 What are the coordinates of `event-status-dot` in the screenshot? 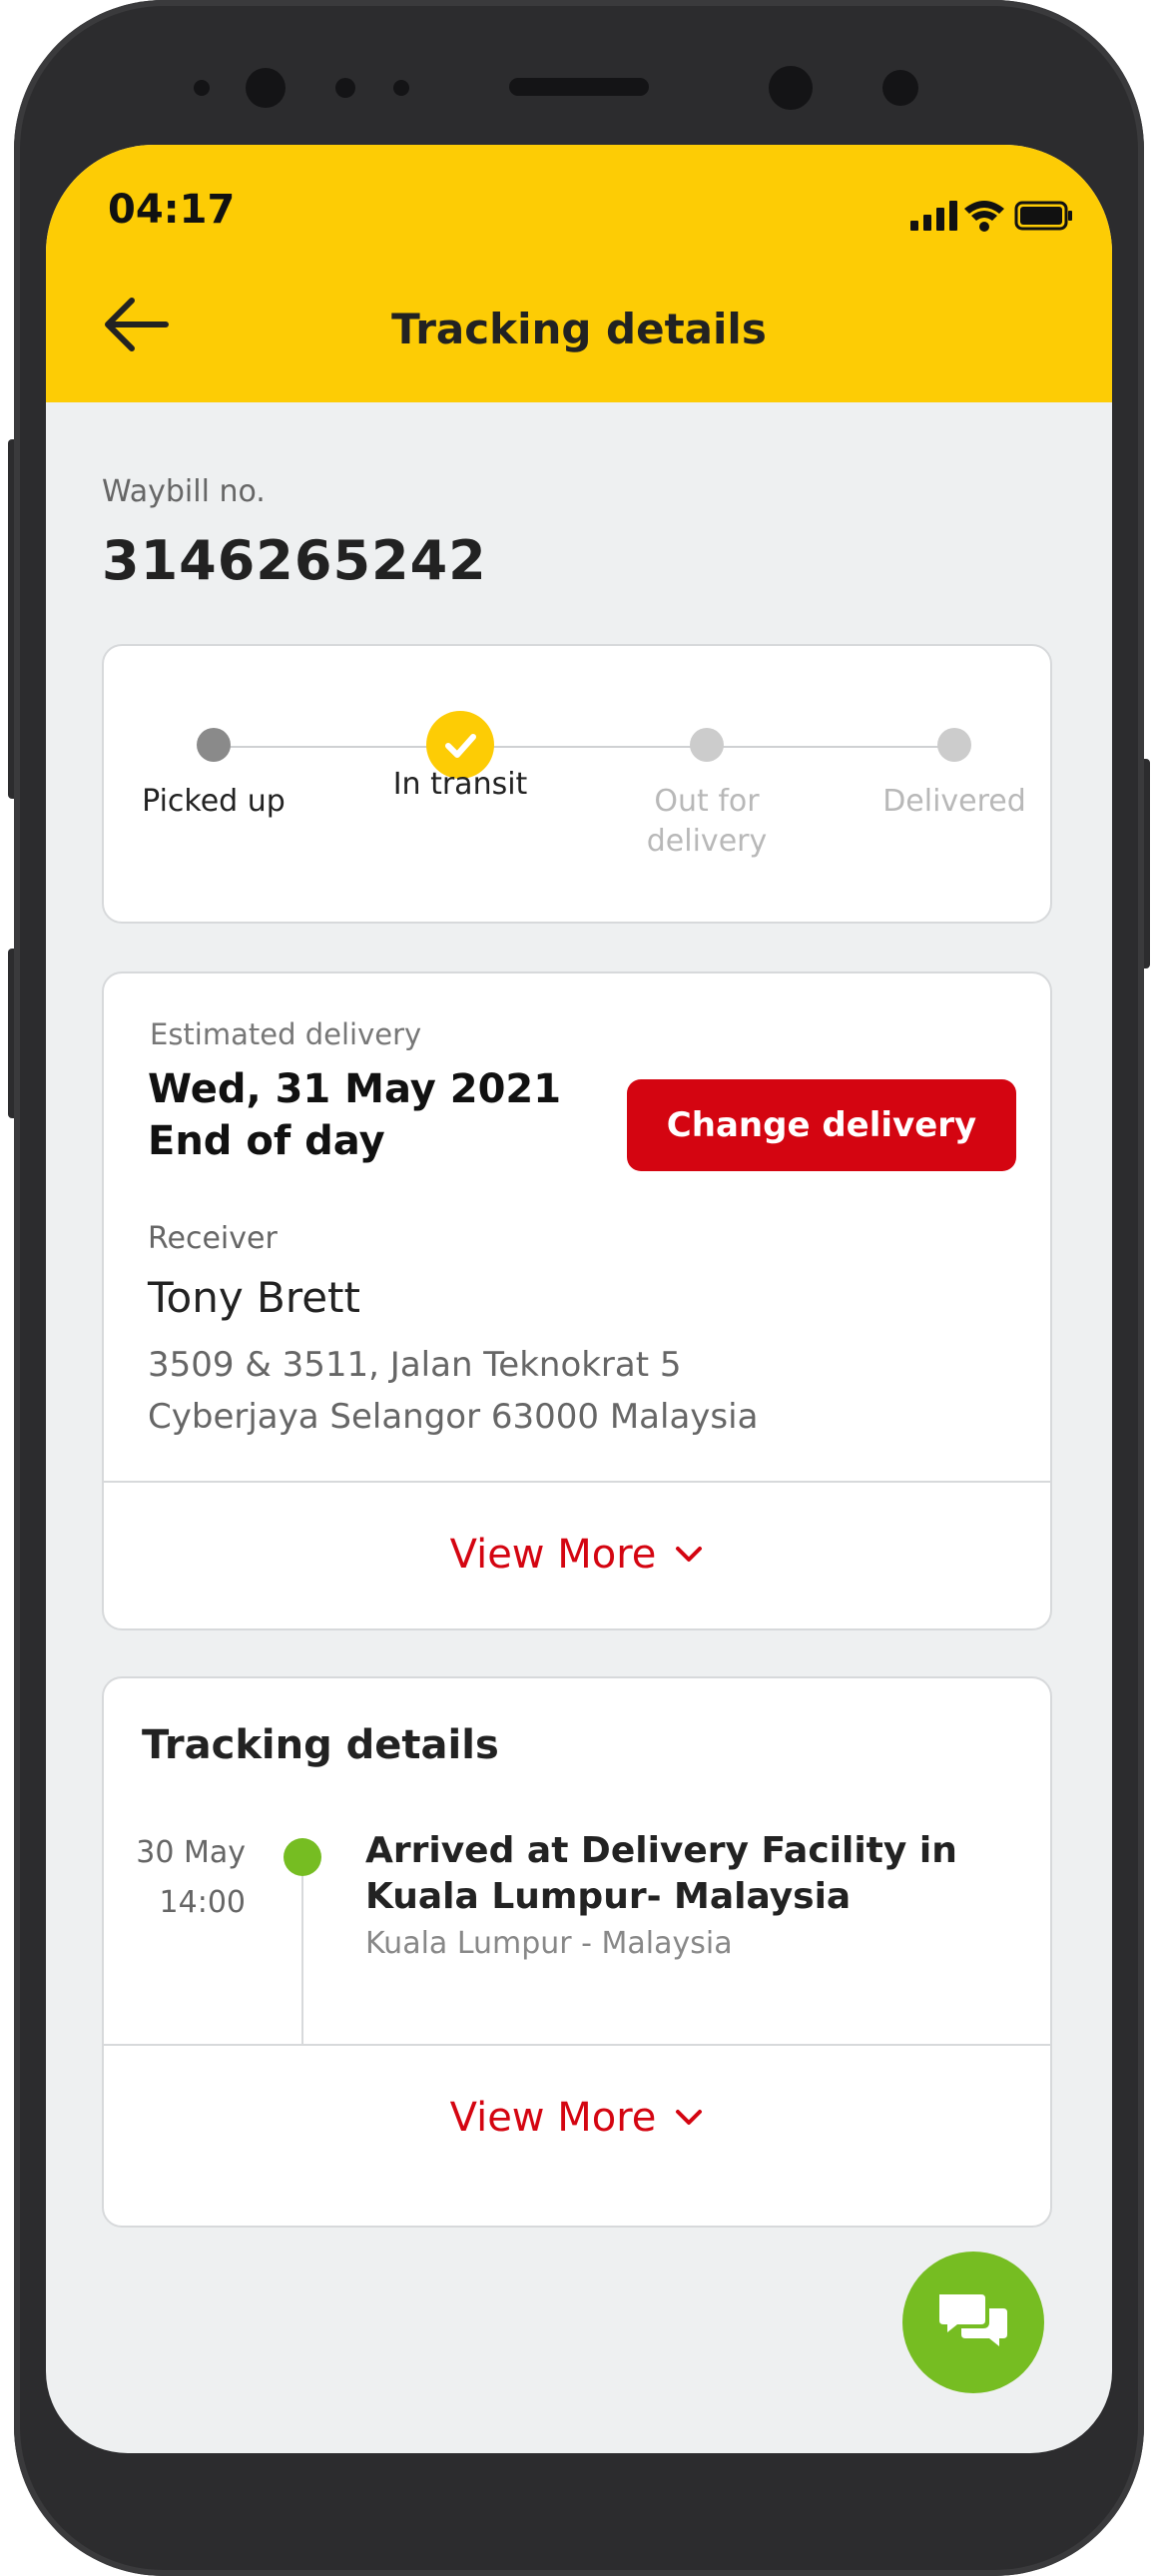 It's located at (303, 1857).